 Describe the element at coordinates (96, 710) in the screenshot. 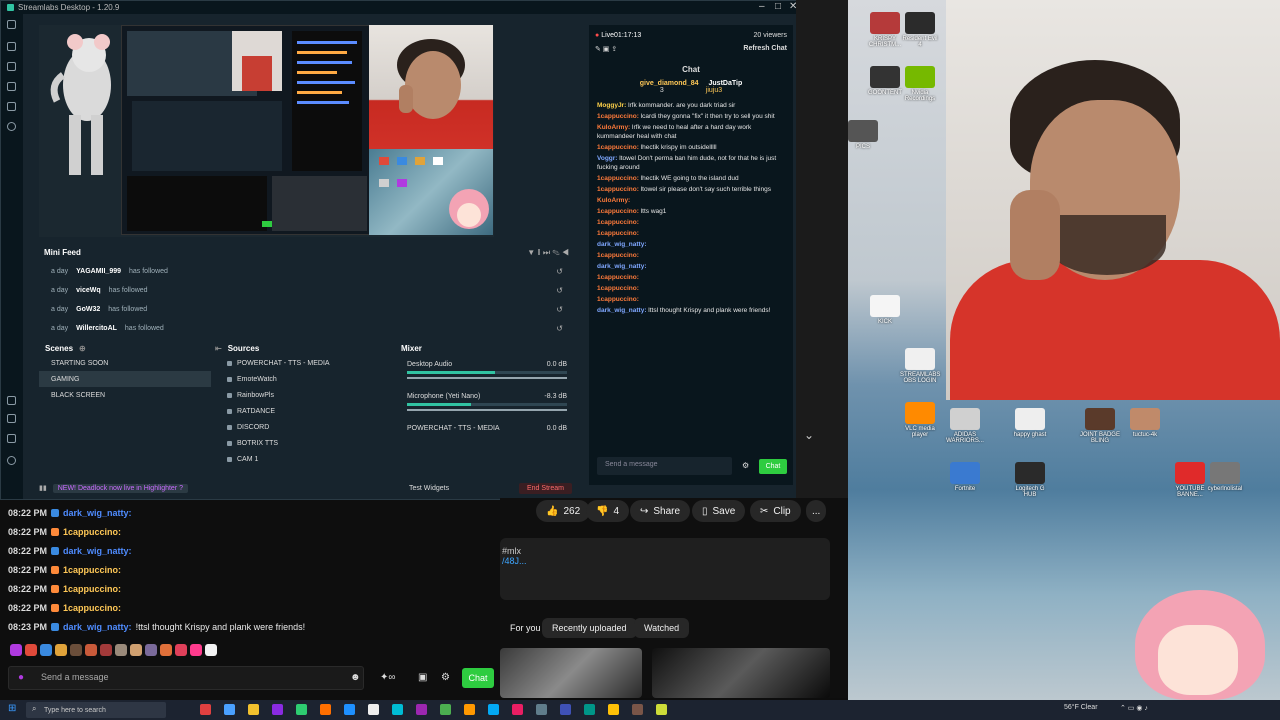

I see `taskbar-search-box: Type here to search` at that location.